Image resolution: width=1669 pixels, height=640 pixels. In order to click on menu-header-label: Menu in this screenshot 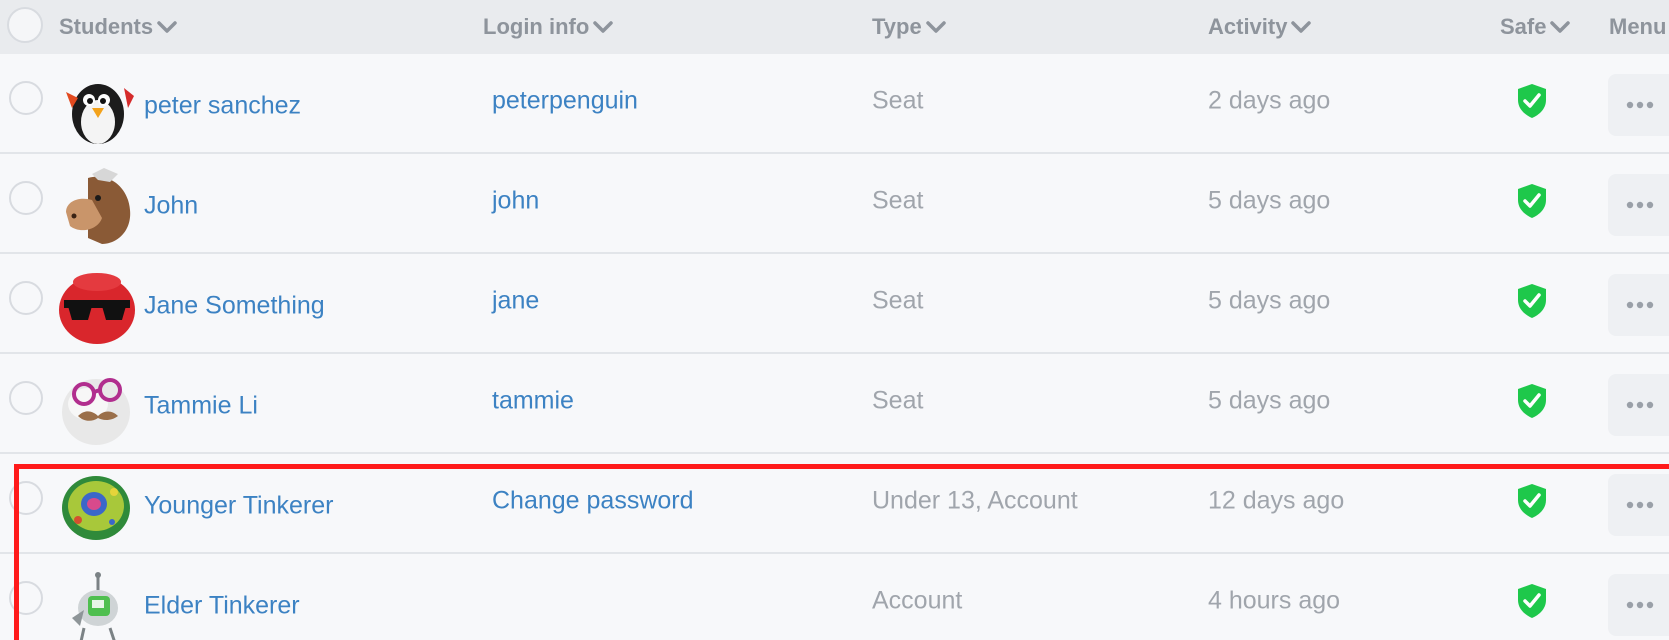, I will do `click(1638, 26)`.